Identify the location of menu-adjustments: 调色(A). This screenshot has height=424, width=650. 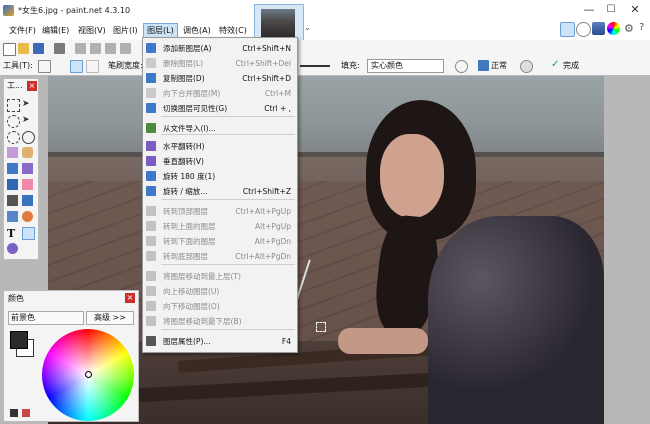
(197, 30).